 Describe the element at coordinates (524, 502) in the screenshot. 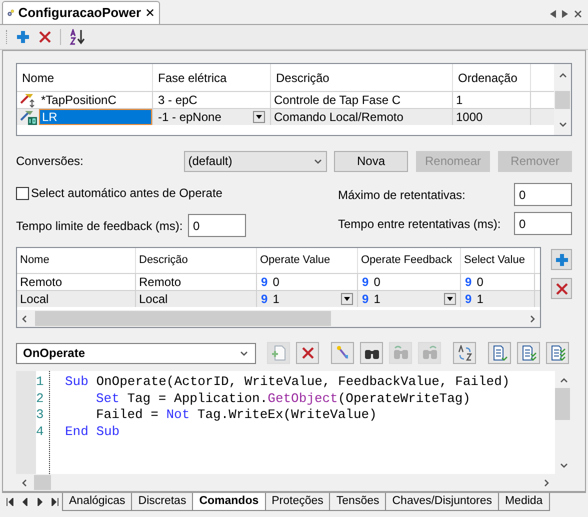

I see `sheet-tab: Medida` at that location.